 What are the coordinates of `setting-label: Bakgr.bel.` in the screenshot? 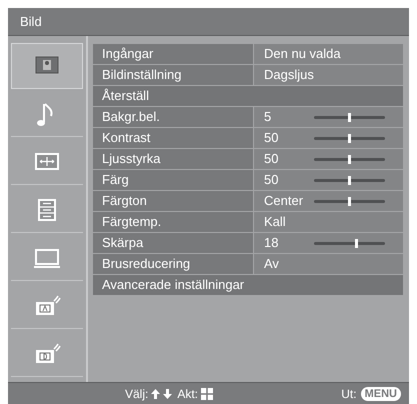 It's located at (173, 117).